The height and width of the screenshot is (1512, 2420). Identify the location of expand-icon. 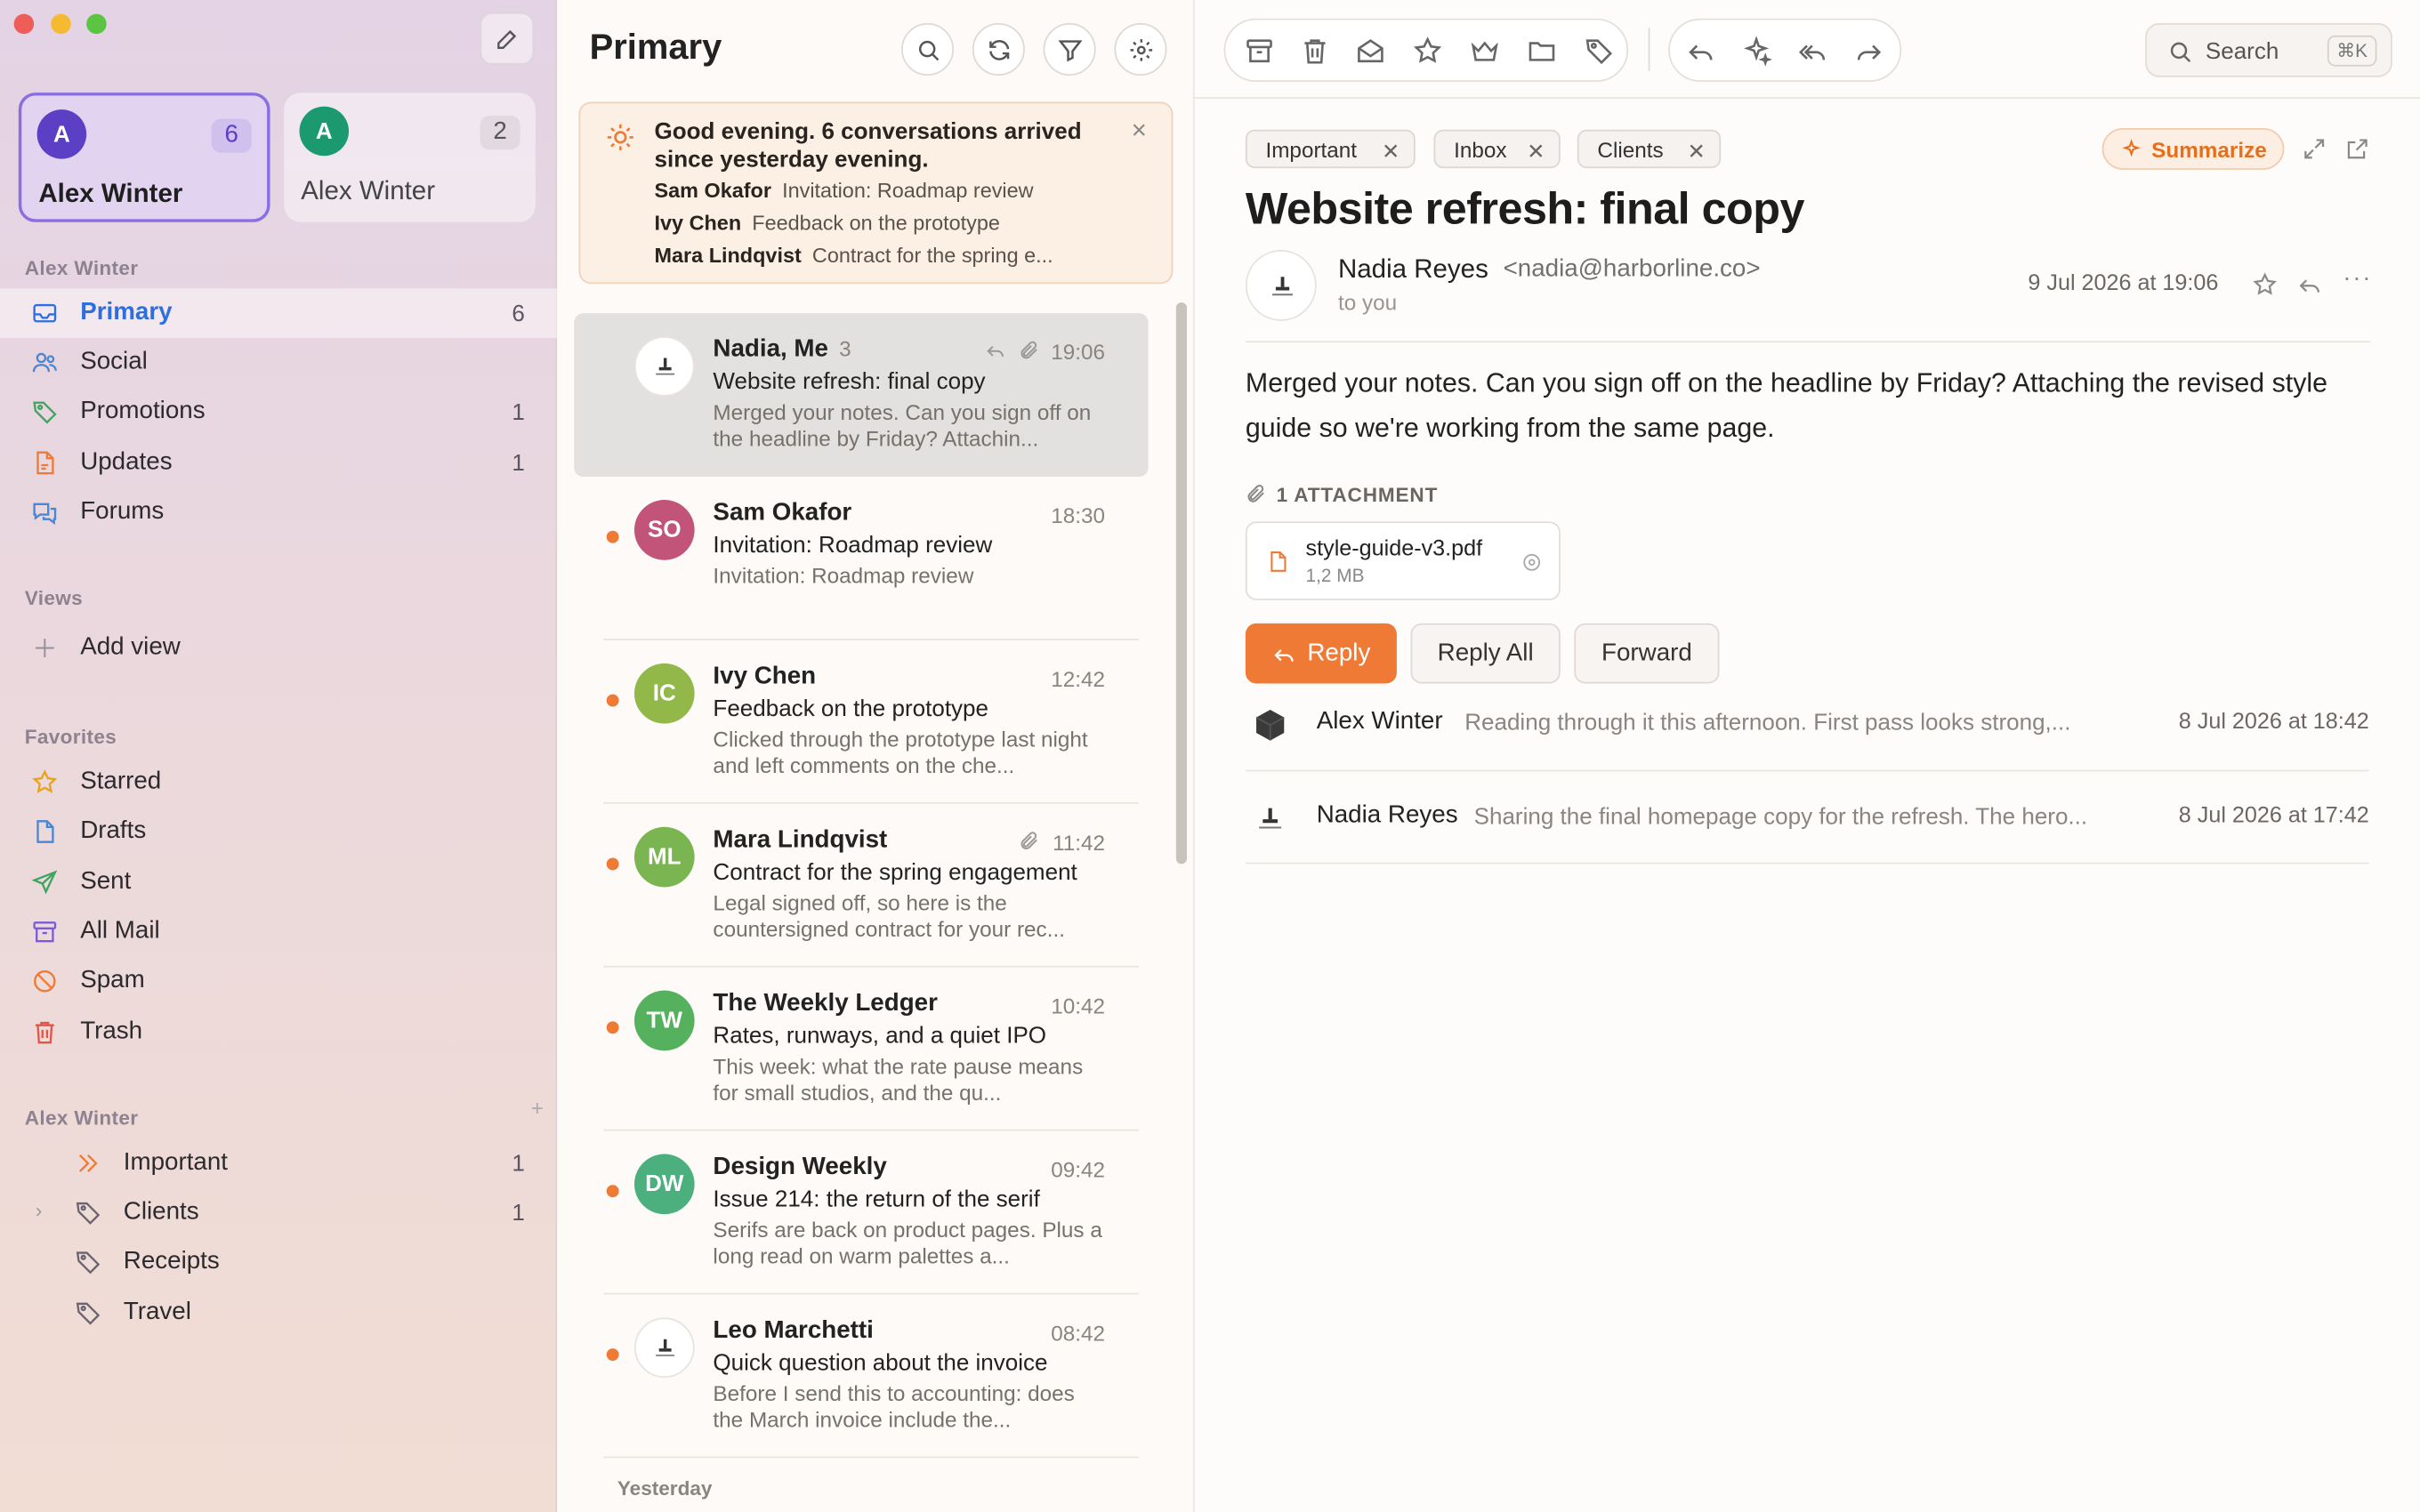
(2314, 149).